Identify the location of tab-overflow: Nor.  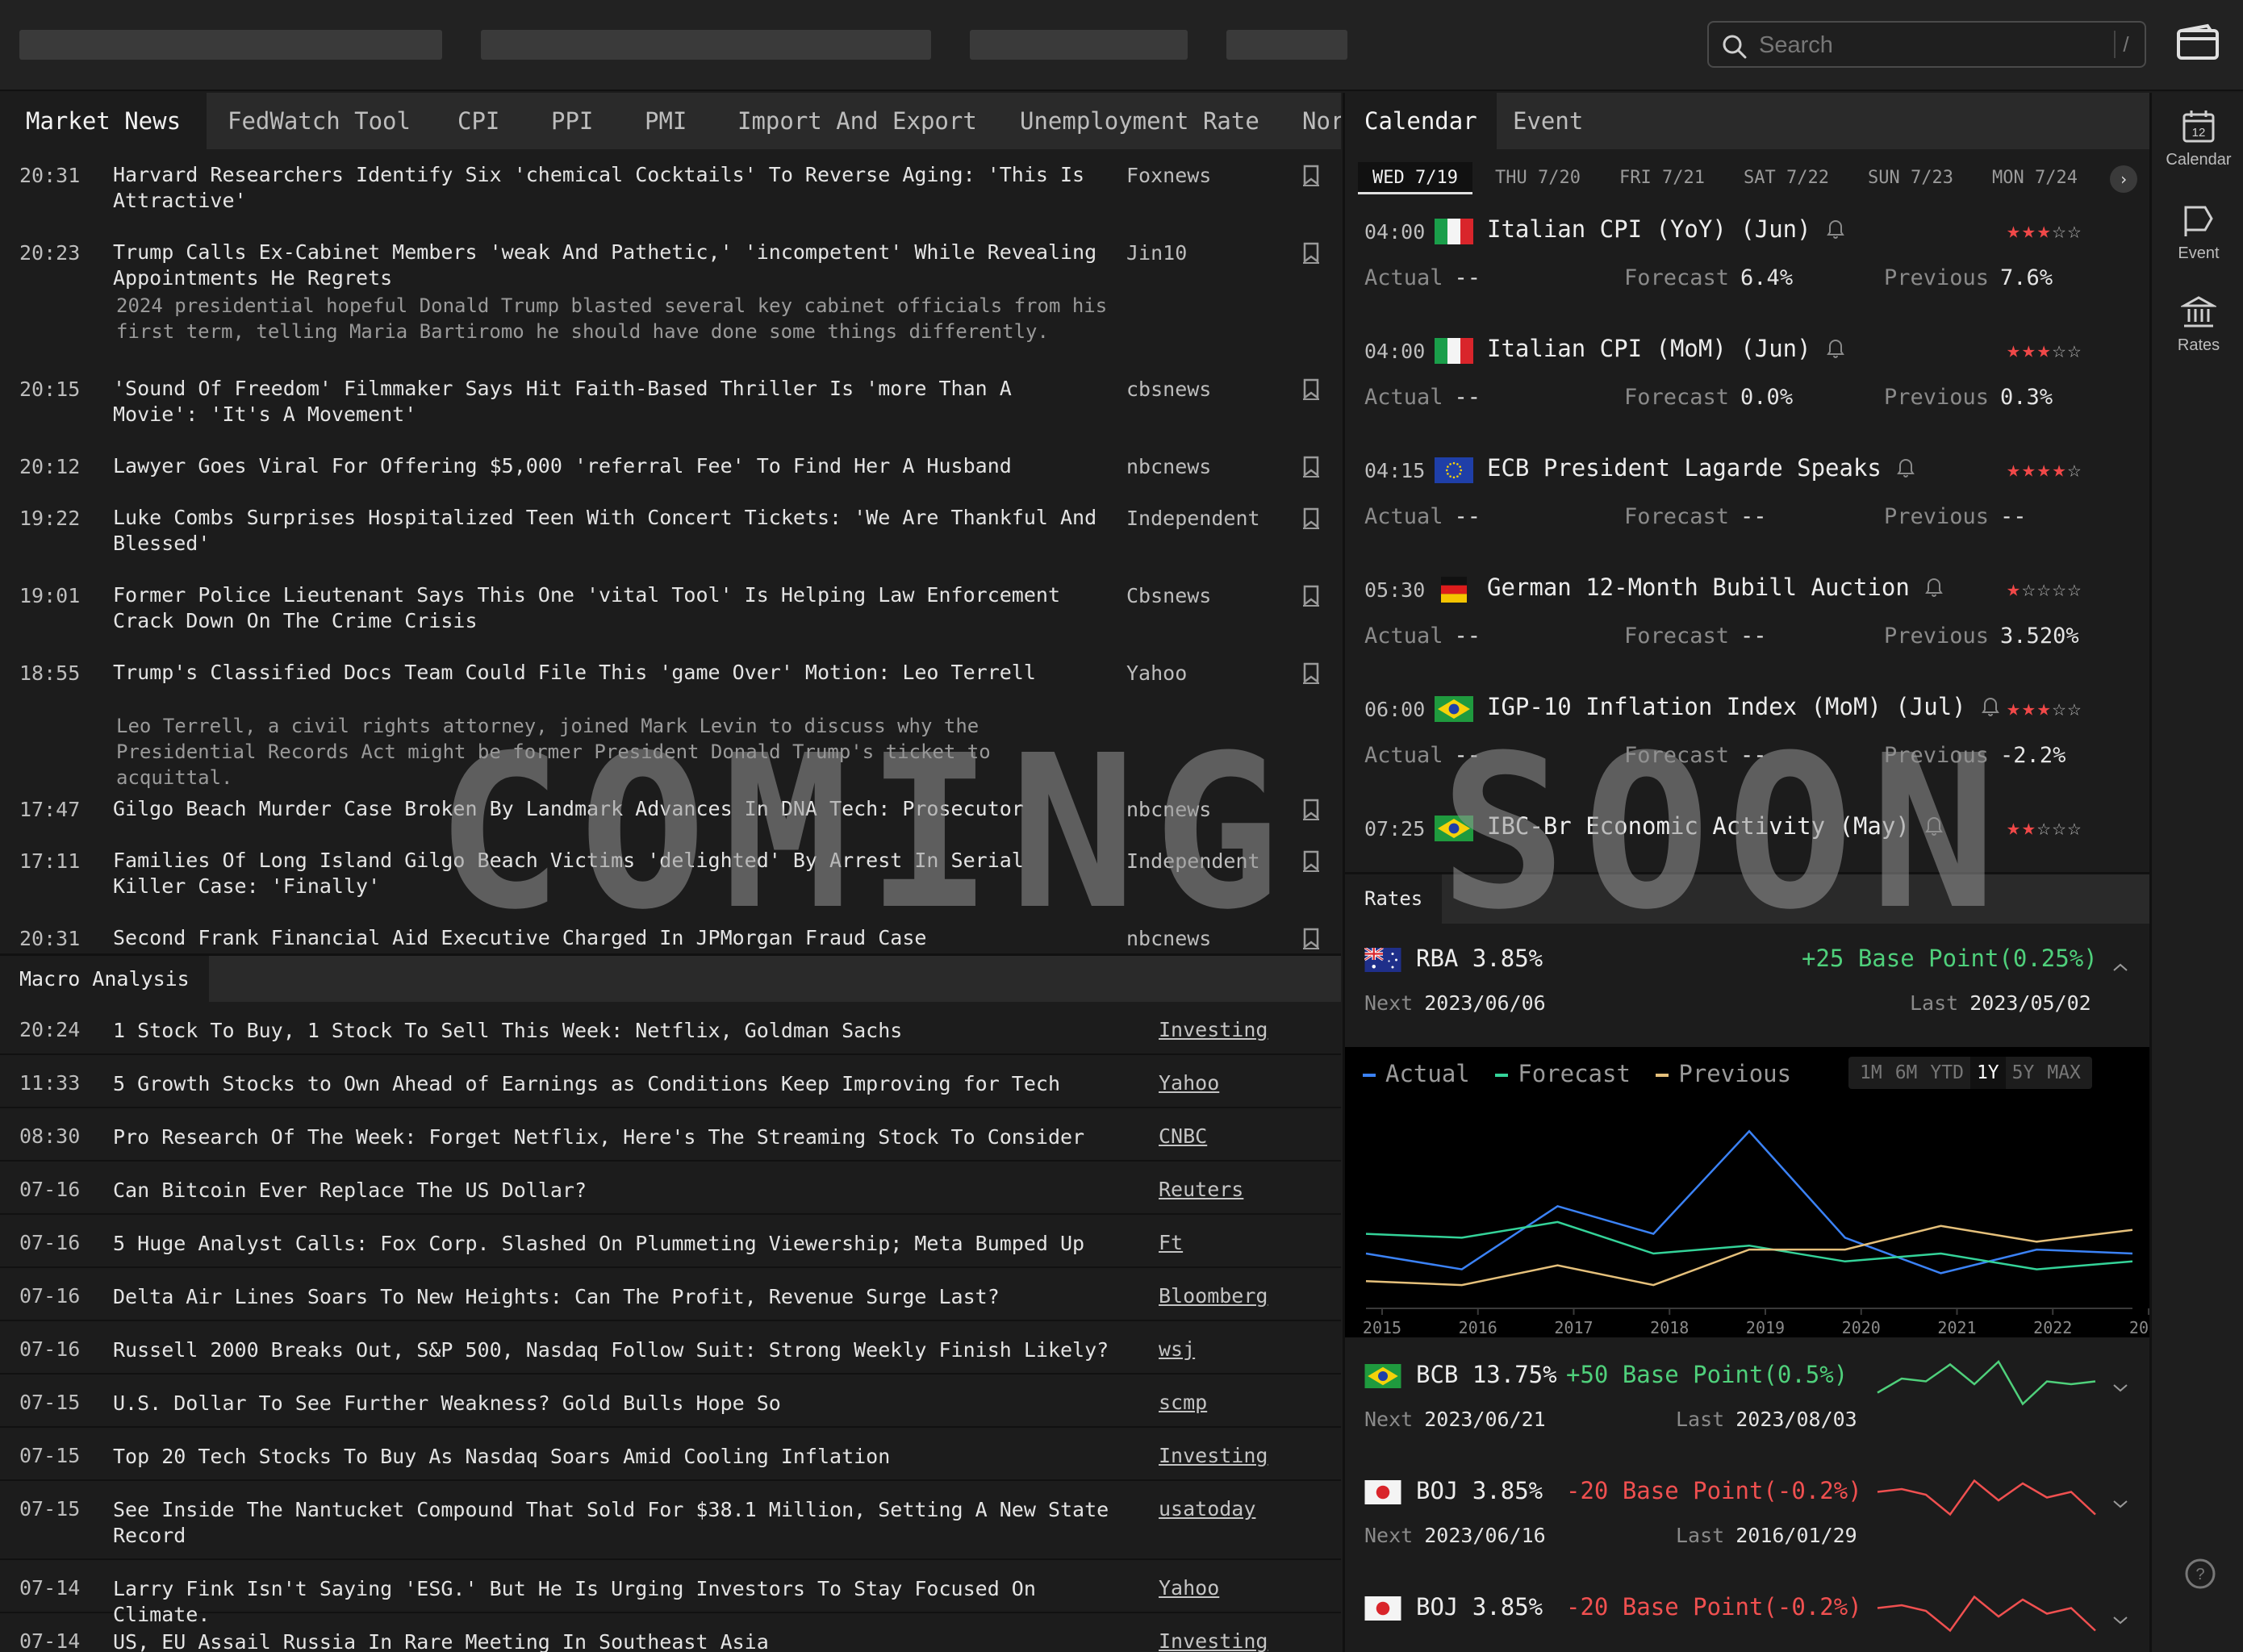
(1321, 121).